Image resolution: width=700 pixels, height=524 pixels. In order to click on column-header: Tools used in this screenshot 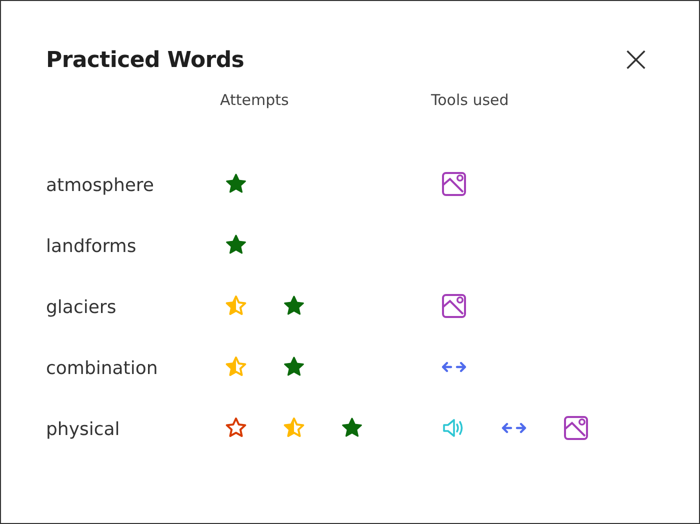, I will do `click(470, 100)`.